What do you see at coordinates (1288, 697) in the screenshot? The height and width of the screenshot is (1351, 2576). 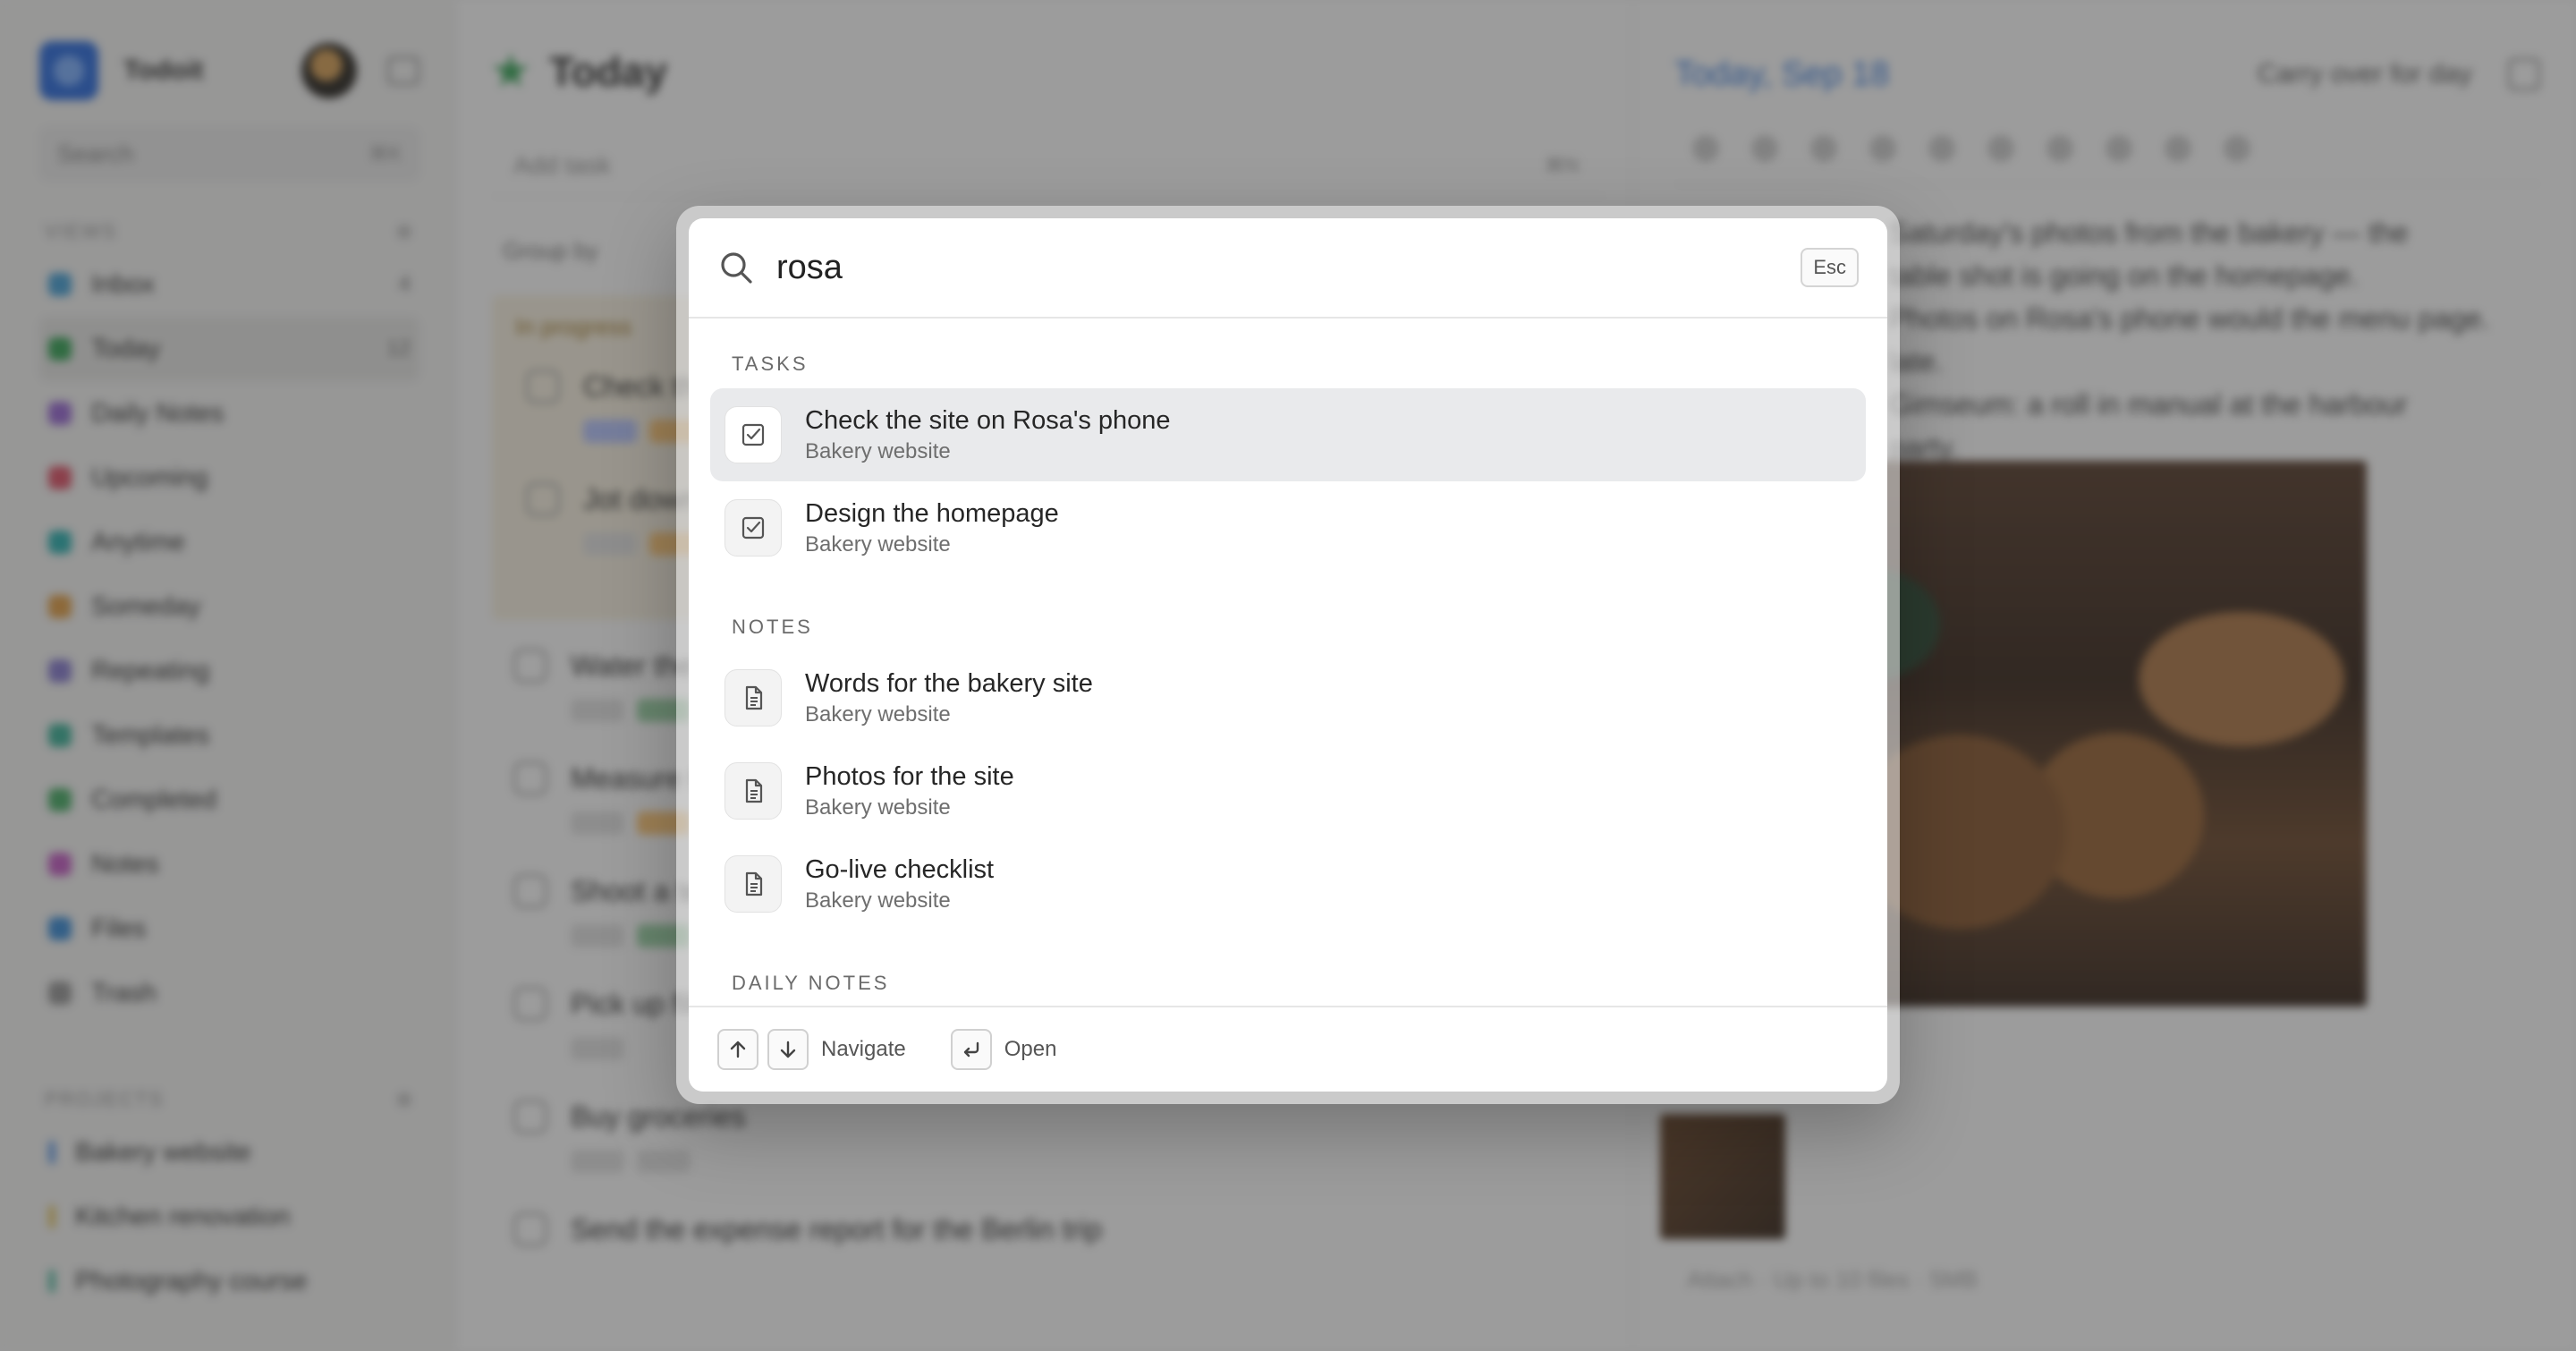 I see `search-result: Words for the bakery site Bakery website` at bounding box center [1288, 697].